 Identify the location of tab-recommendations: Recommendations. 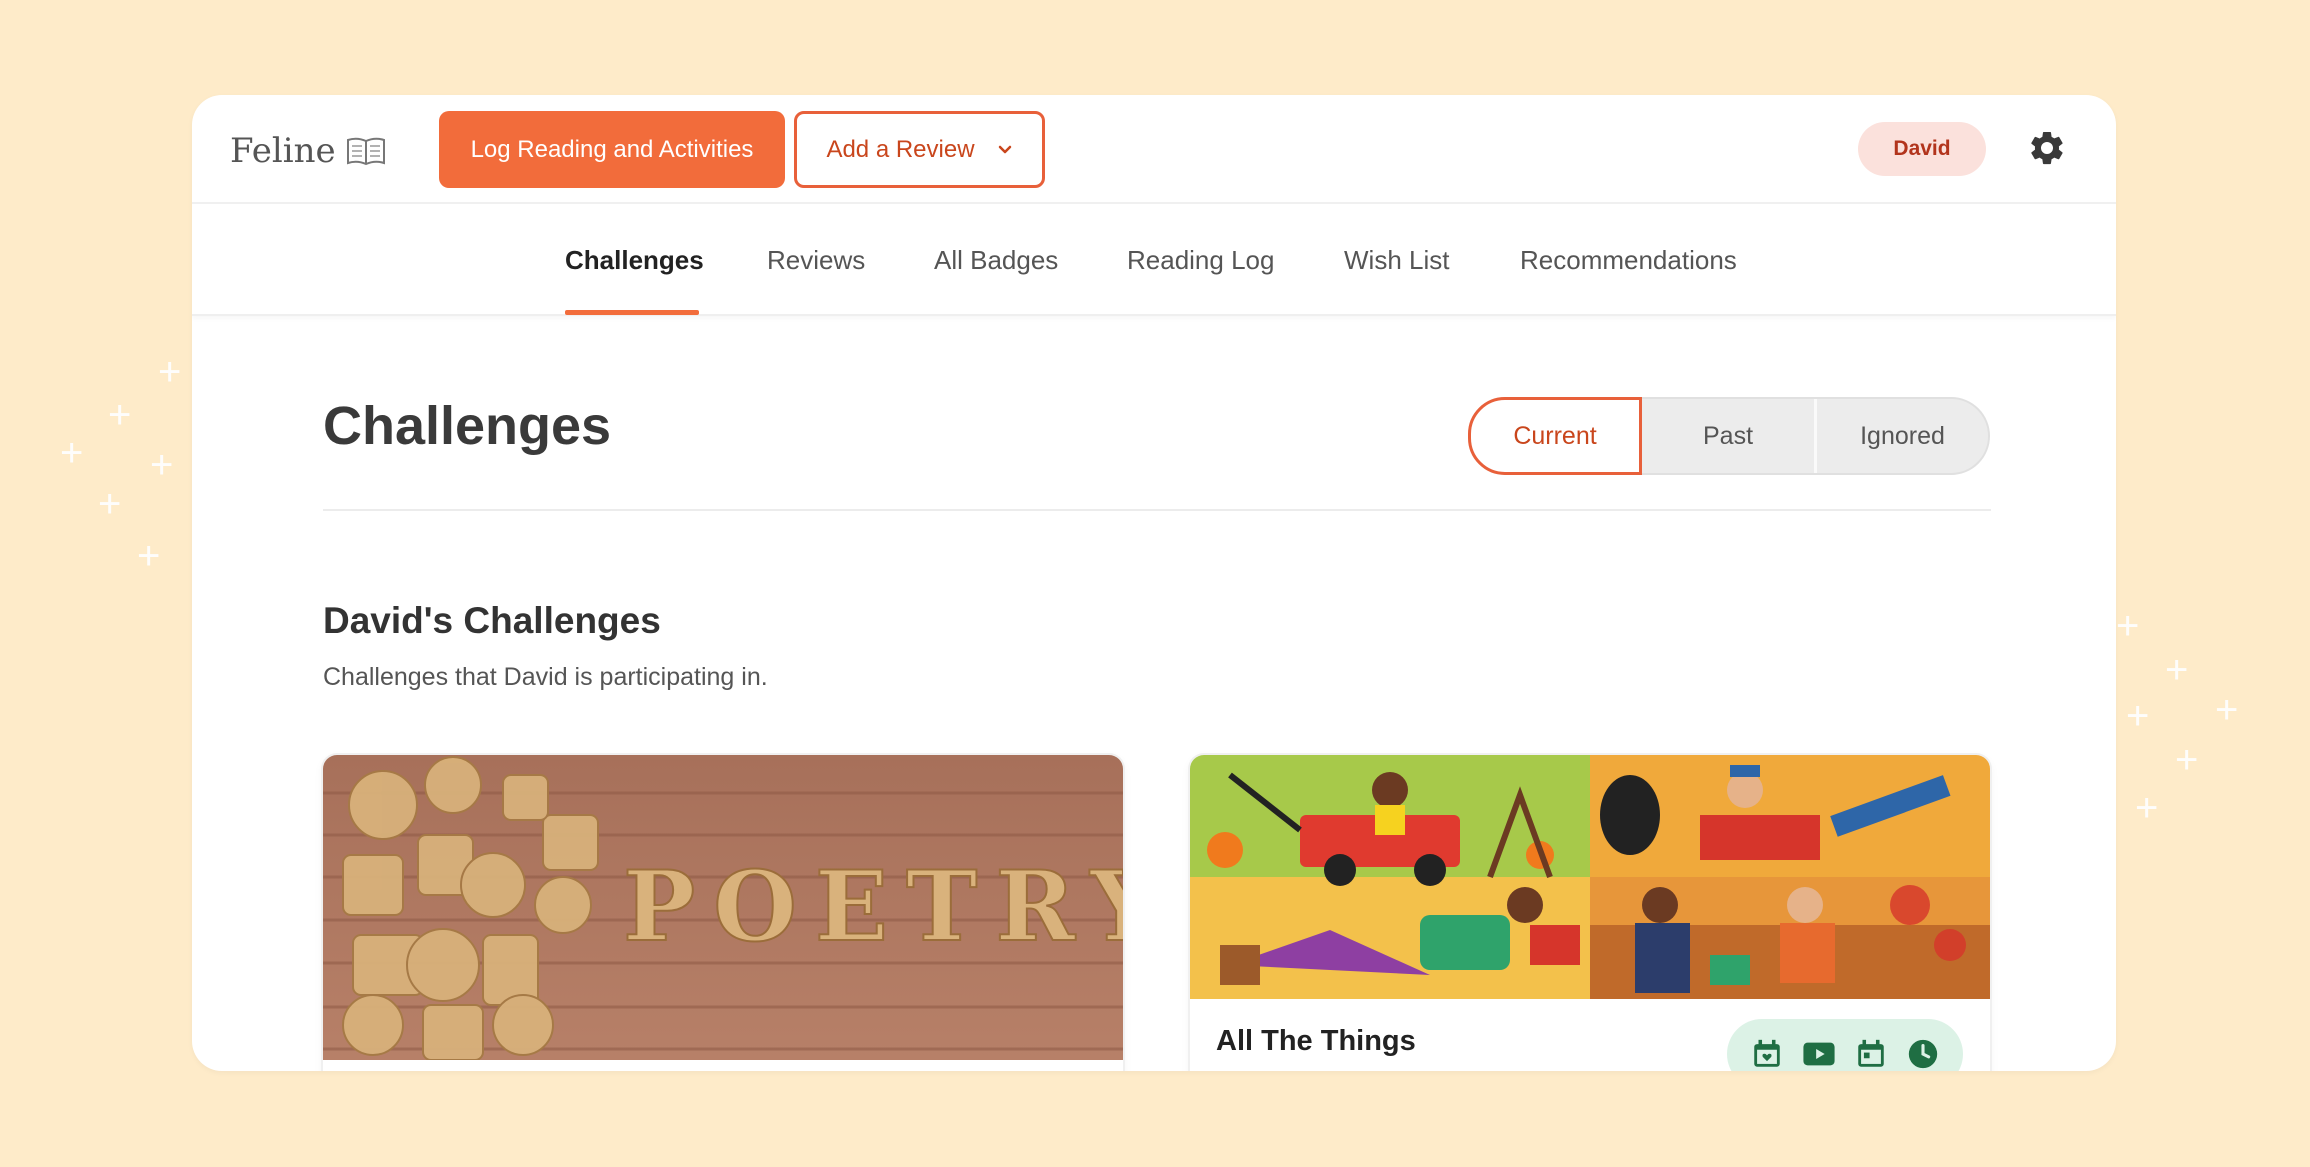
(1628, 260).